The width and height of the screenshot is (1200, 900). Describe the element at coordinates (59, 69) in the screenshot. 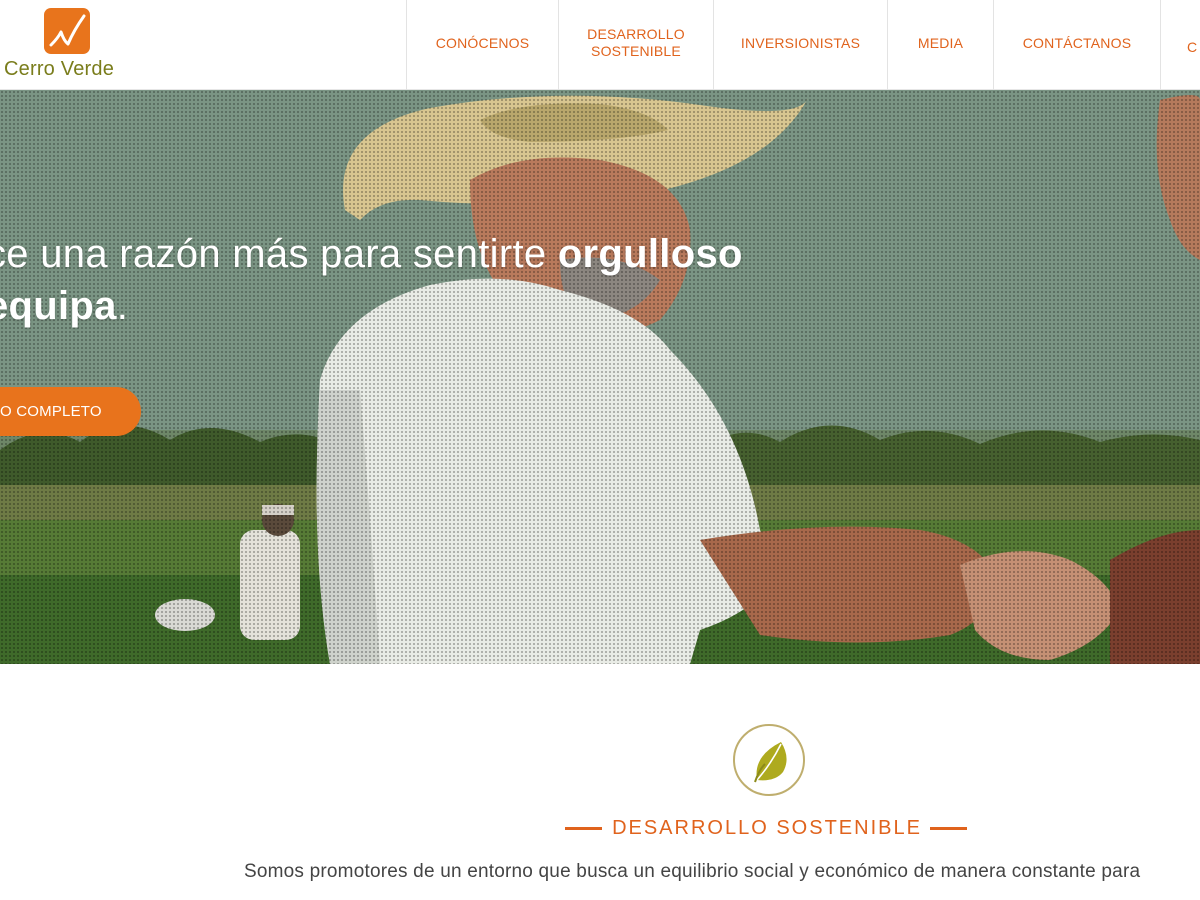

I see `logo-text: Cerro Verde` at that location.